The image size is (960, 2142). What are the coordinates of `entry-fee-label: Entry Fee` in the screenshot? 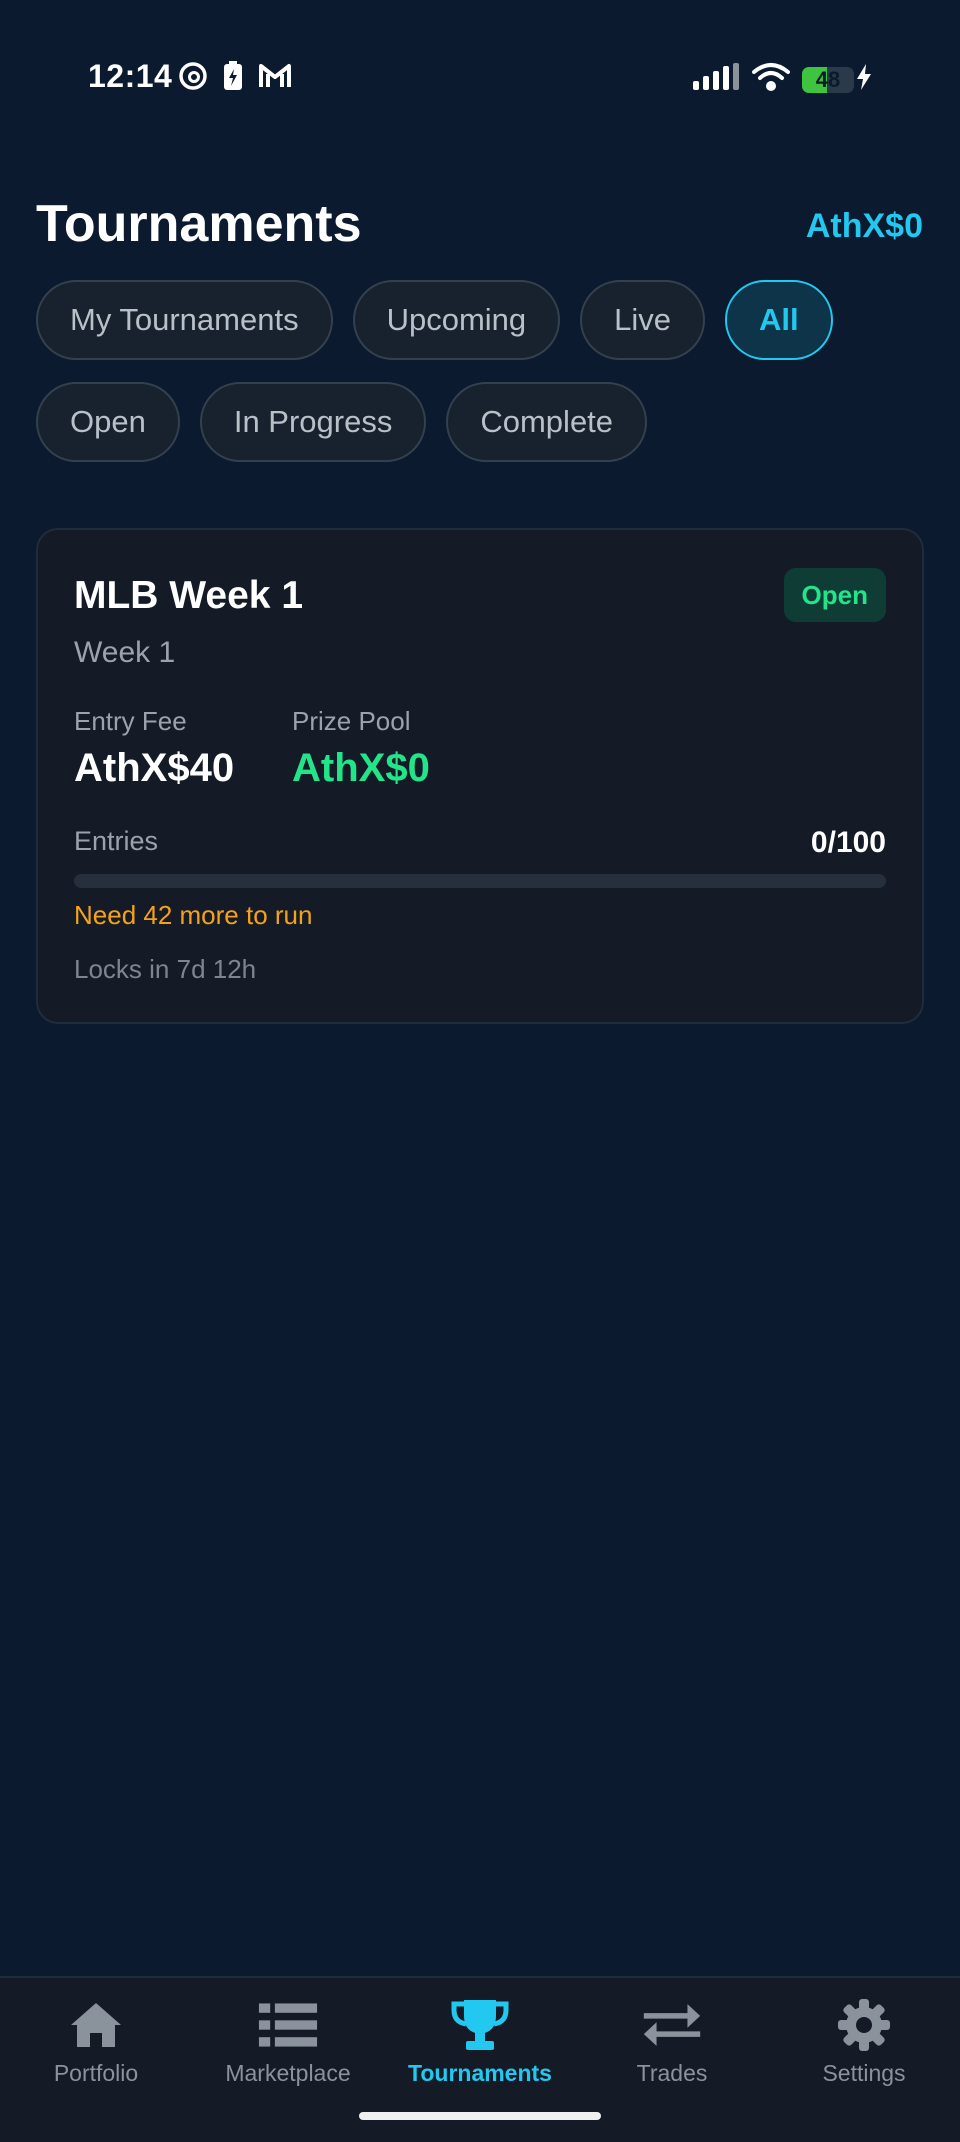 It's located at (130, 721).